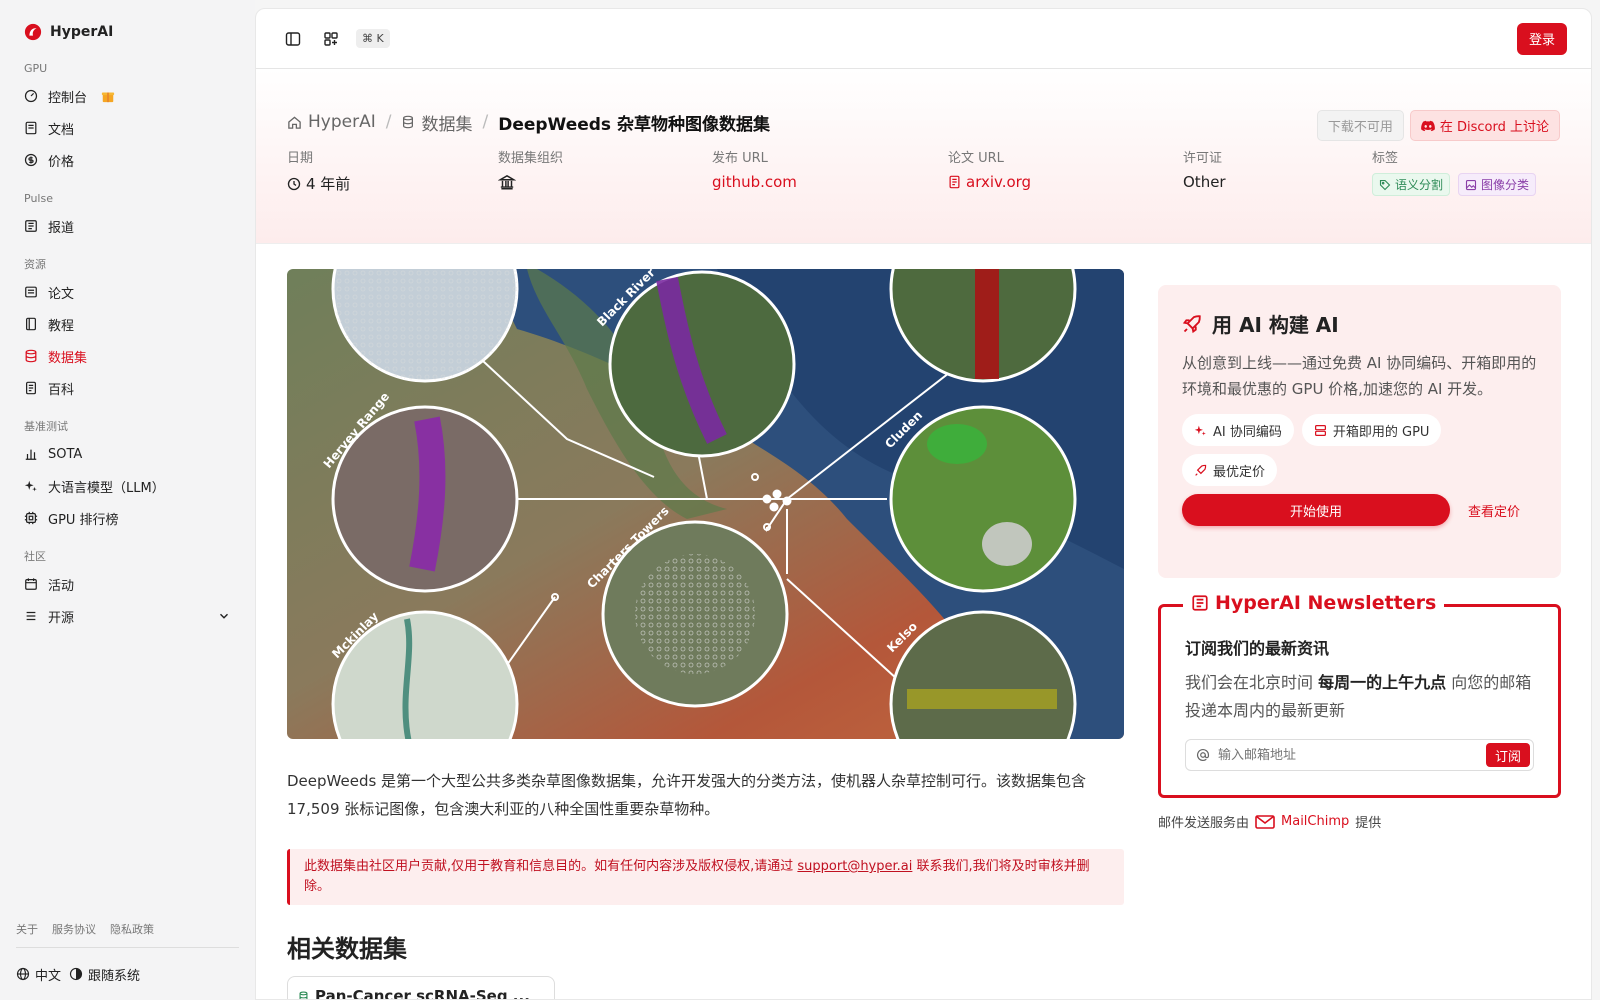  What do you see at coordinates (754, 182) in the screenshot?
I see `publish-url-link: github.com` at bounding box center [754, 182].